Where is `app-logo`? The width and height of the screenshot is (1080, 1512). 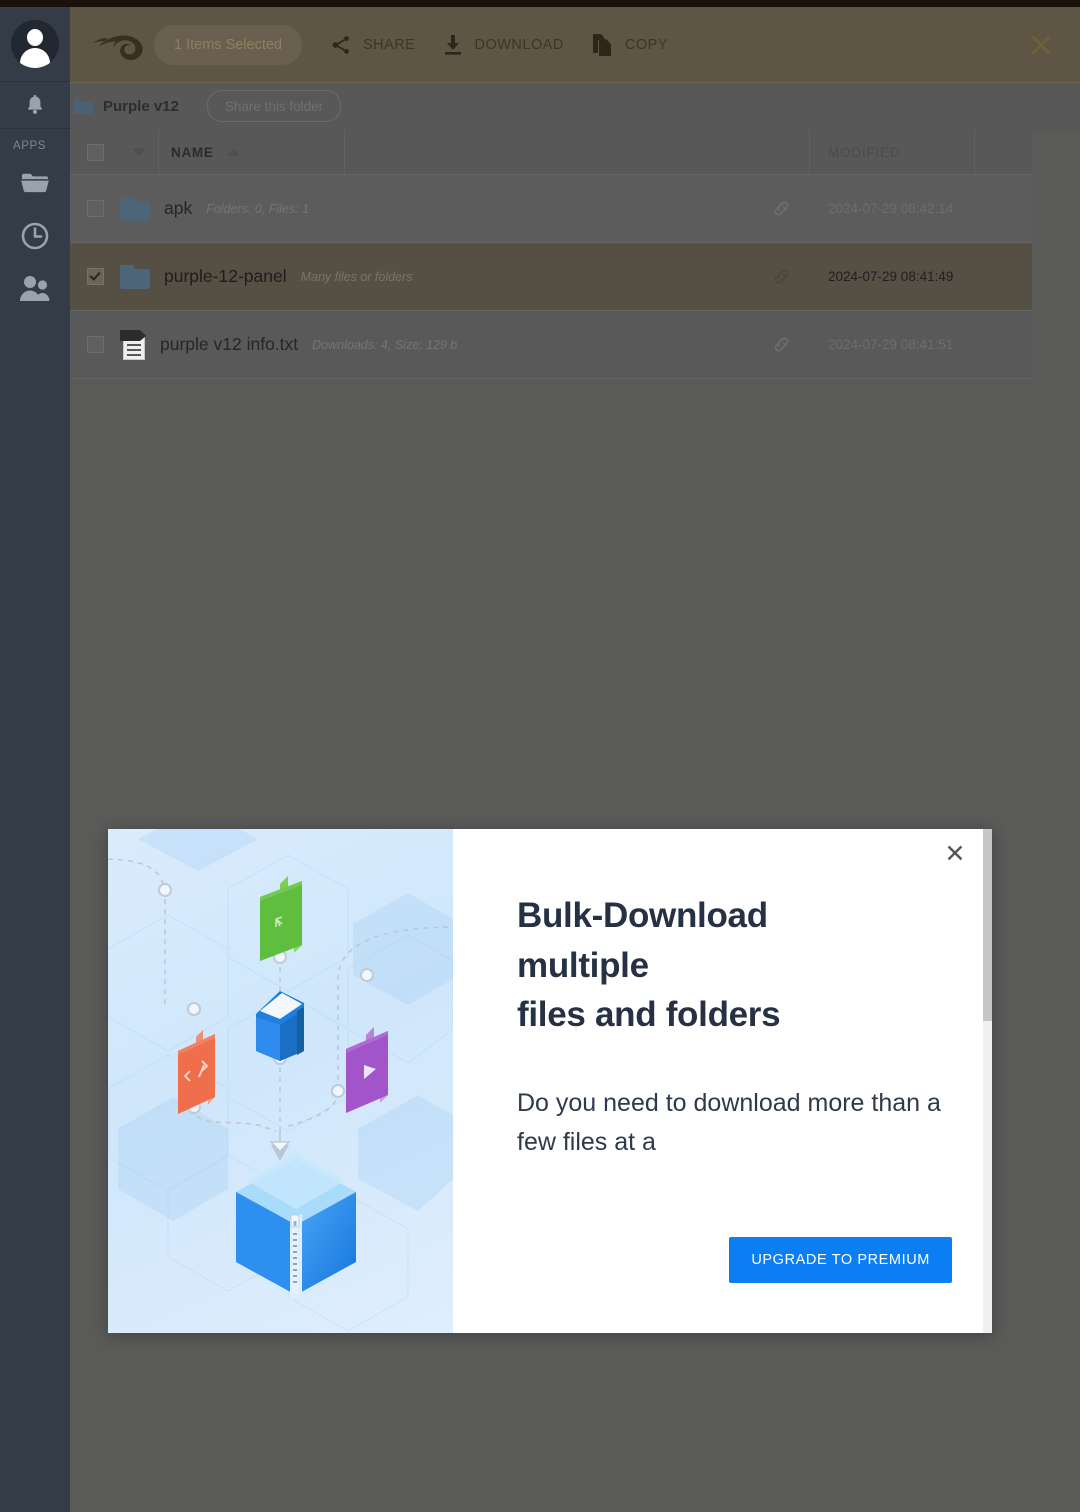 app-logo is located at coordinates (119, 45).